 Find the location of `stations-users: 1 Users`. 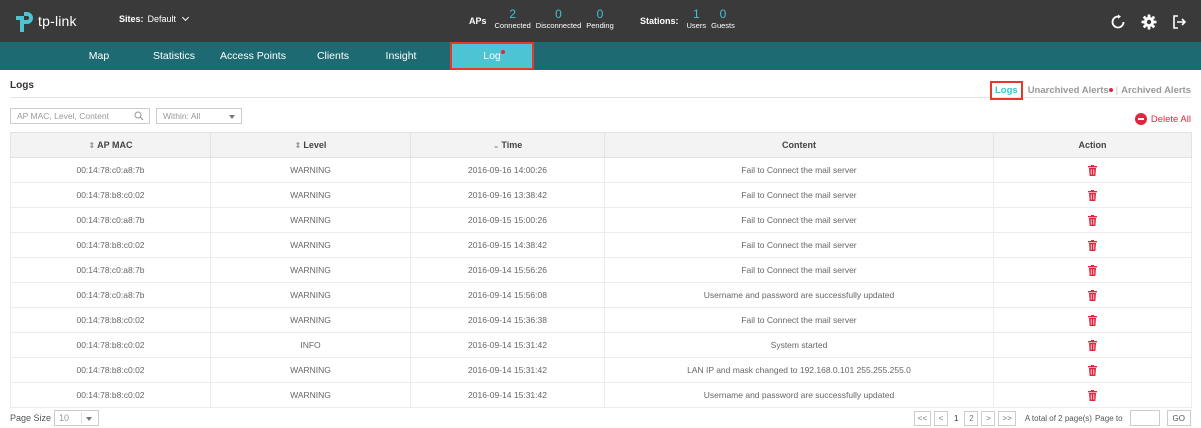

stations-users: 1 Users is located at coordinates (697, 19).